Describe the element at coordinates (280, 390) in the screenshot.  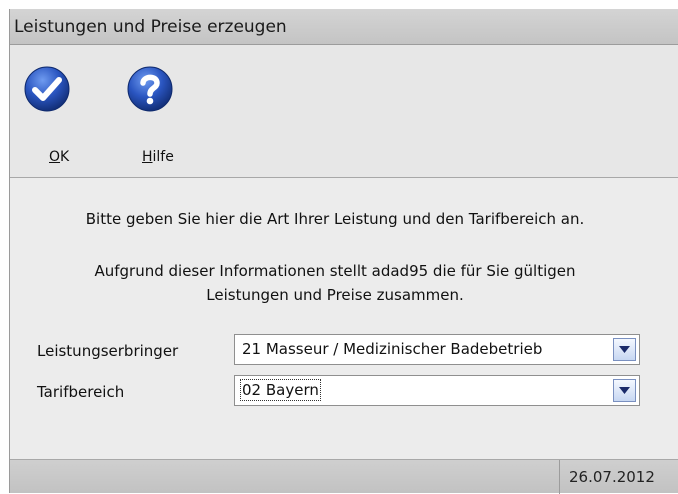
I see `tariff-value: 02 Bayern` at that location.